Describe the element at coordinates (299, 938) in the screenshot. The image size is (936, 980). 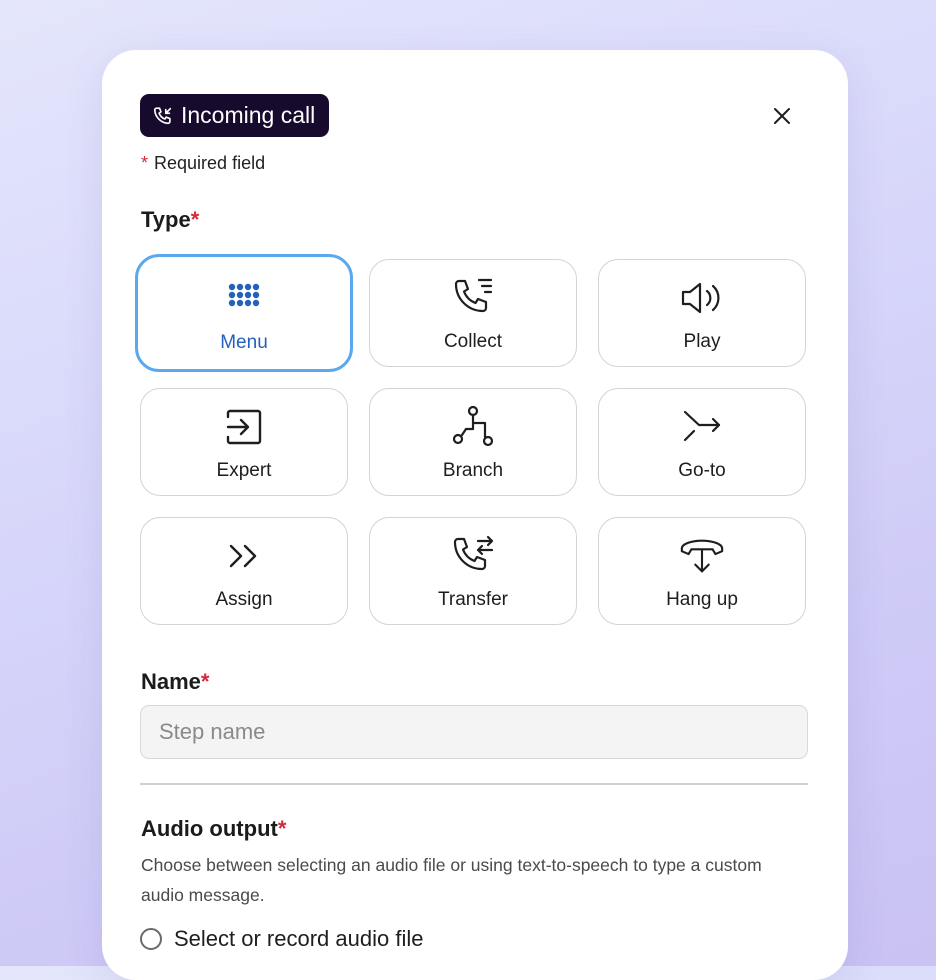
I see `audio-option-file-label: Select or record audio file` at that location.